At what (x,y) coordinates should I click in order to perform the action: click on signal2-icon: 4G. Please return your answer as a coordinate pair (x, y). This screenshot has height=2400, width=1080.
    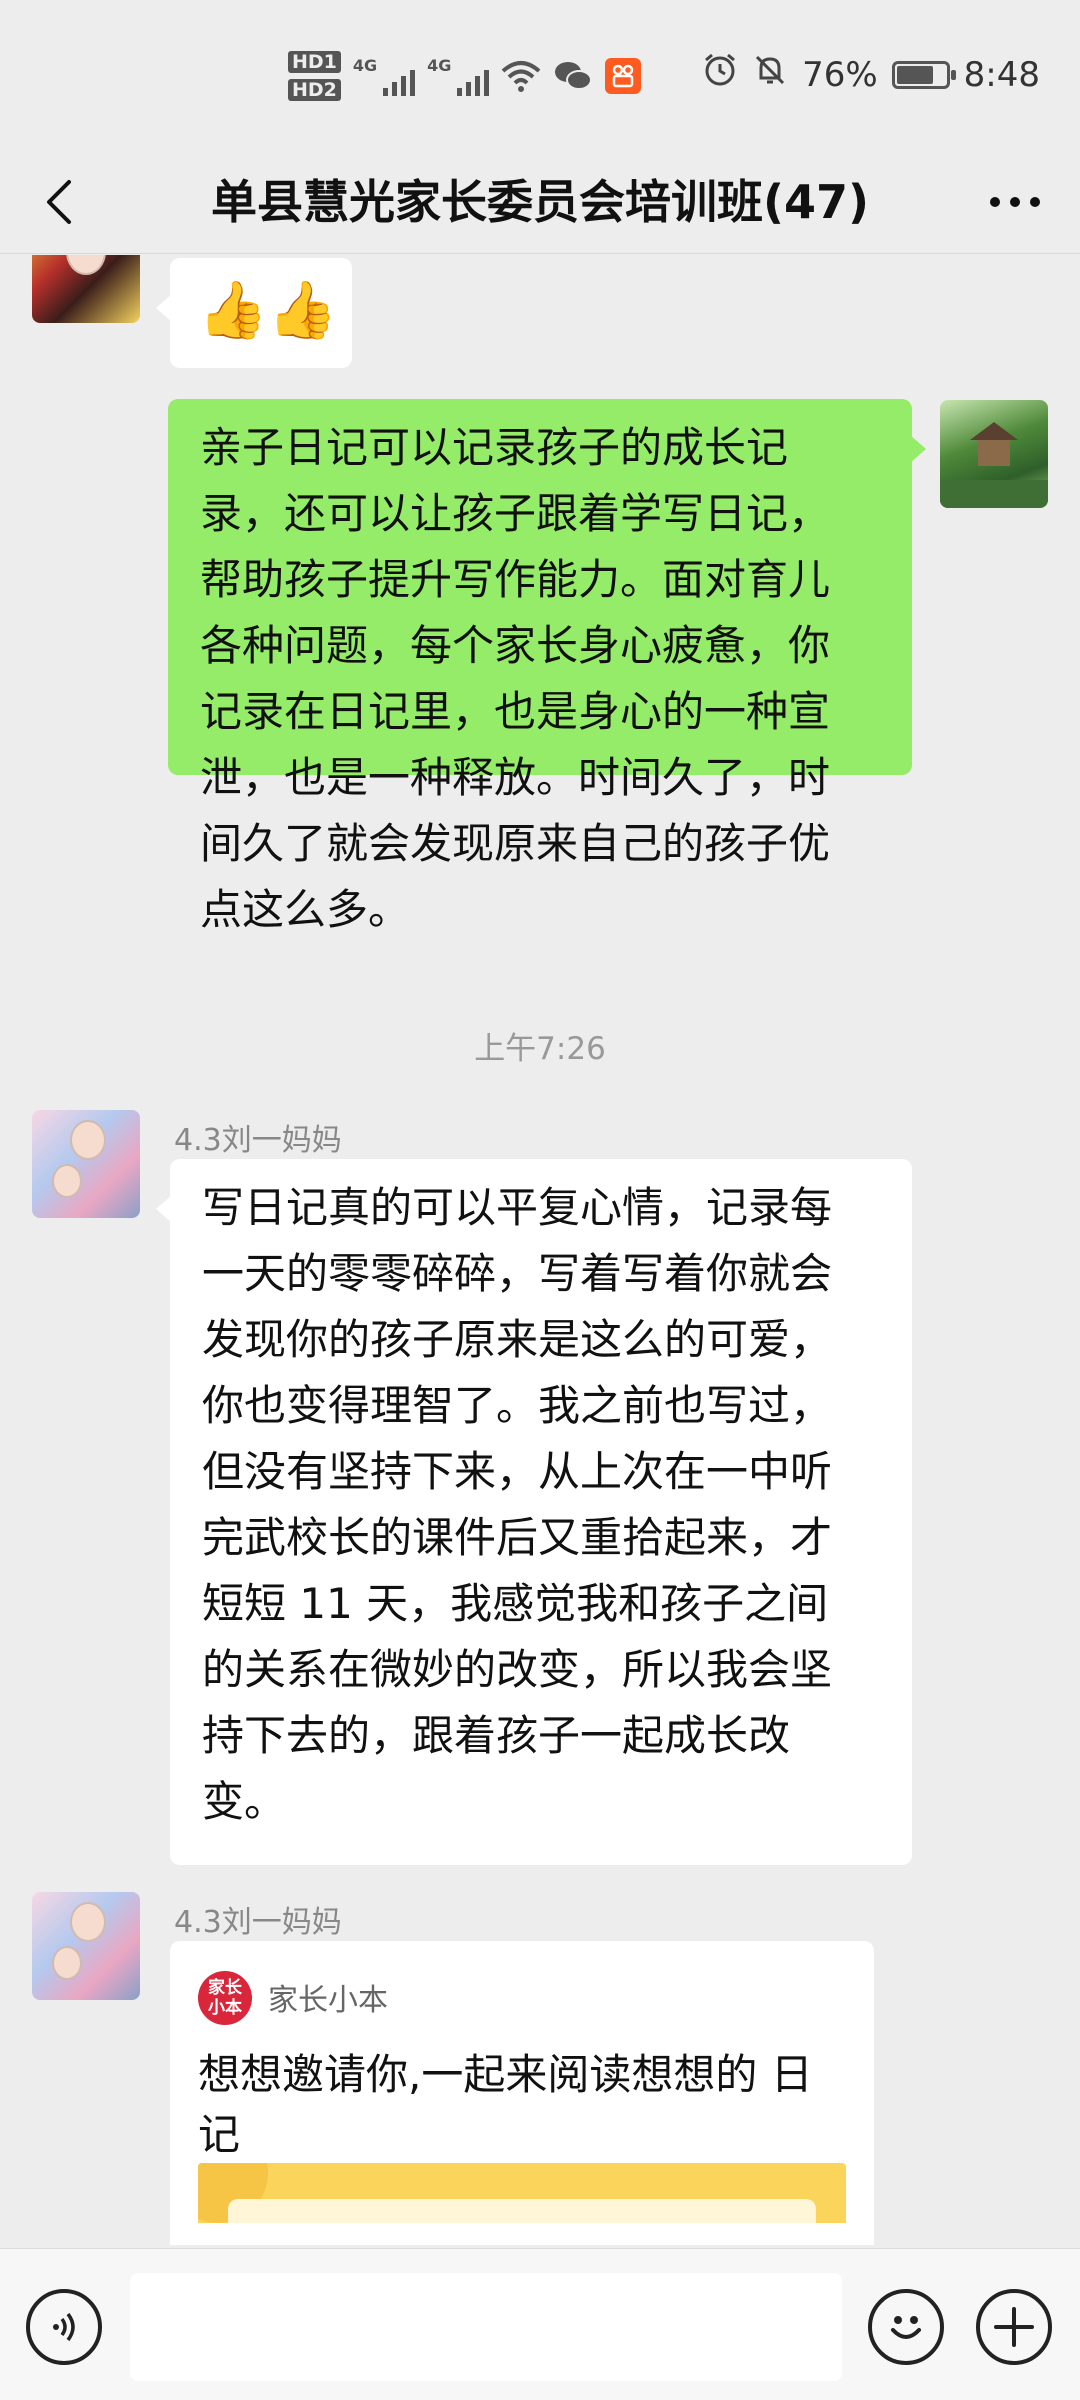
    Looking at the image, I should click on (458, 76).